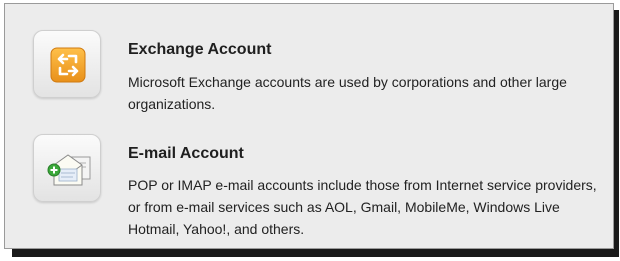  Describe the element at coordinates (186, 153) in the screenshot. I see `email-account-title: E-mail Account` at that location.